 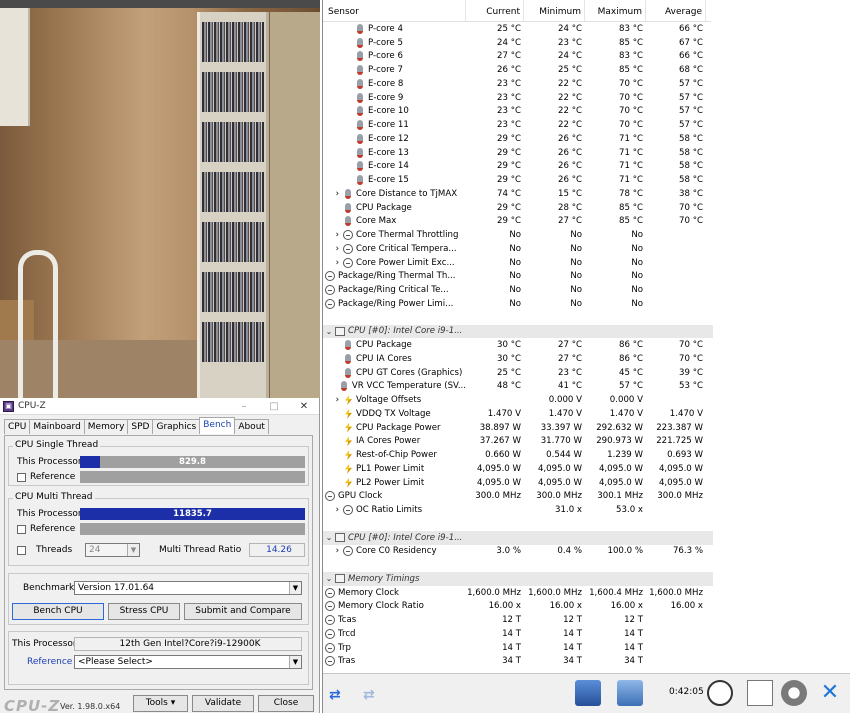 I want to click on current-value: 12 T, so click(x=511, y=620).